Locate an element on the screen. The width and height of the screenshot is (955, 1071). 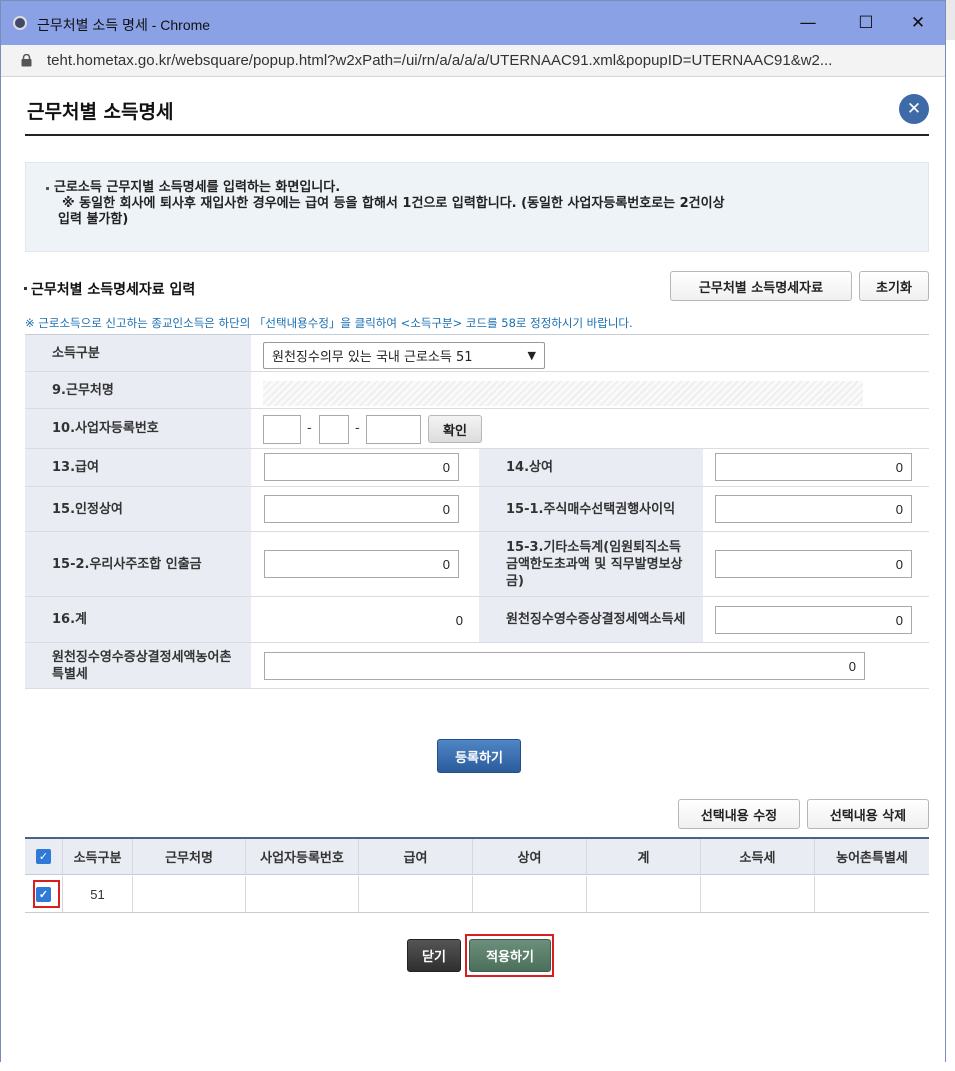
bizno-dash-2: - is located at coordinates (357, 428).